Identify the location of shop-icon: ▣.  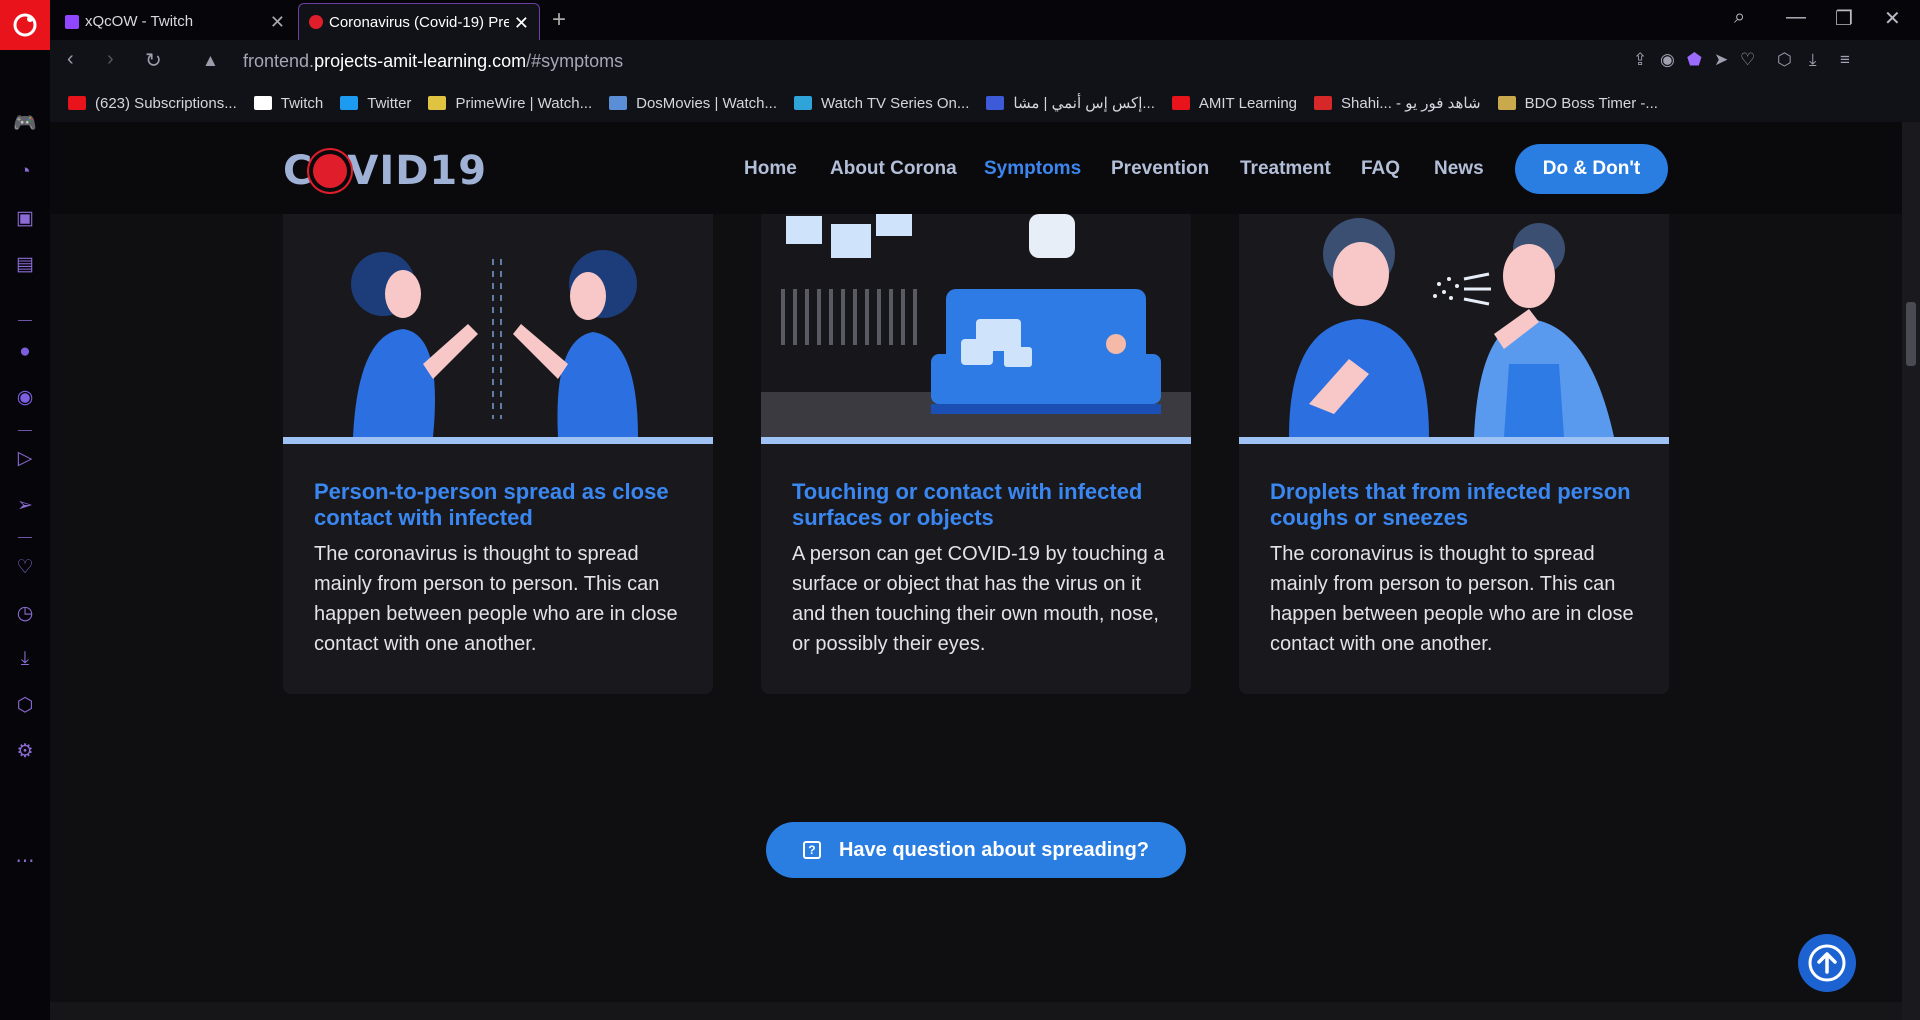
(25, 219).